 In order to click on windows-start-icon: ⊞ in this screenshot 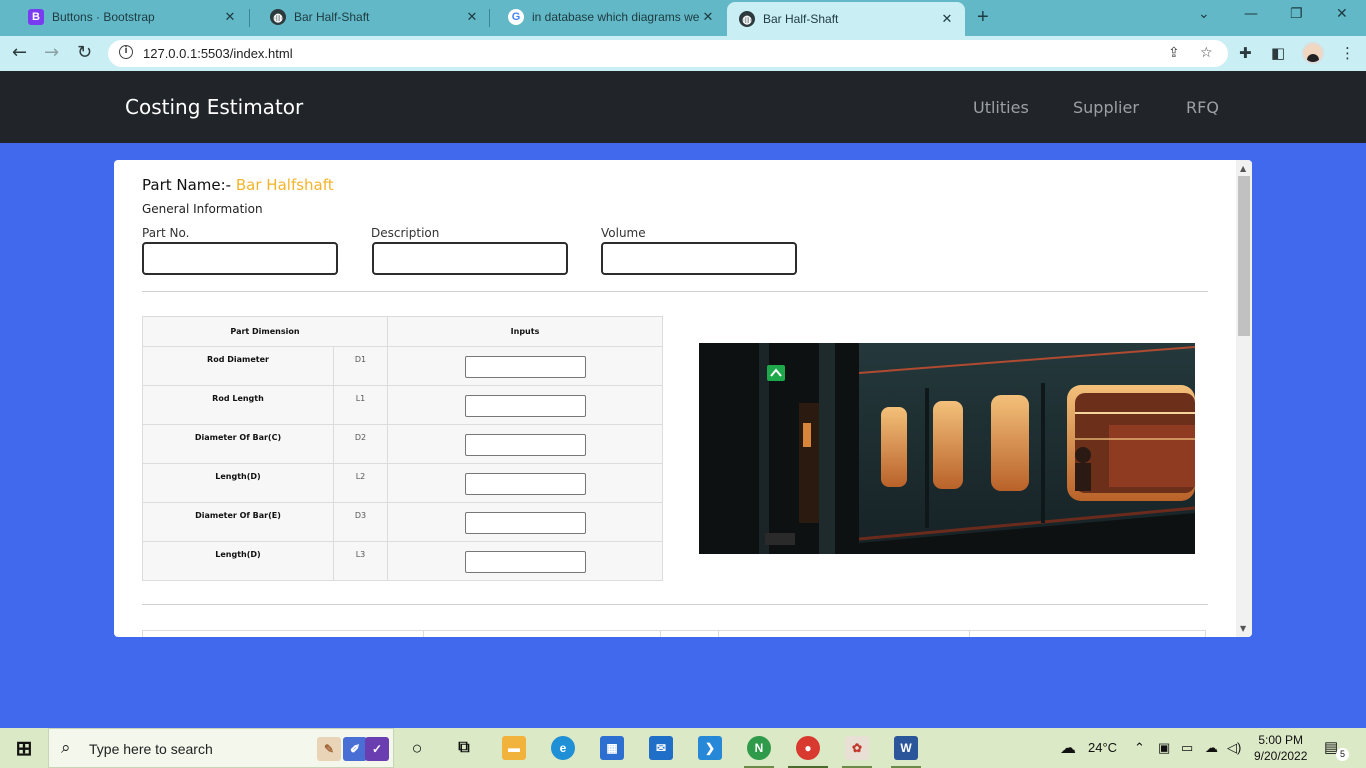, I will do `click(24, 748)`.